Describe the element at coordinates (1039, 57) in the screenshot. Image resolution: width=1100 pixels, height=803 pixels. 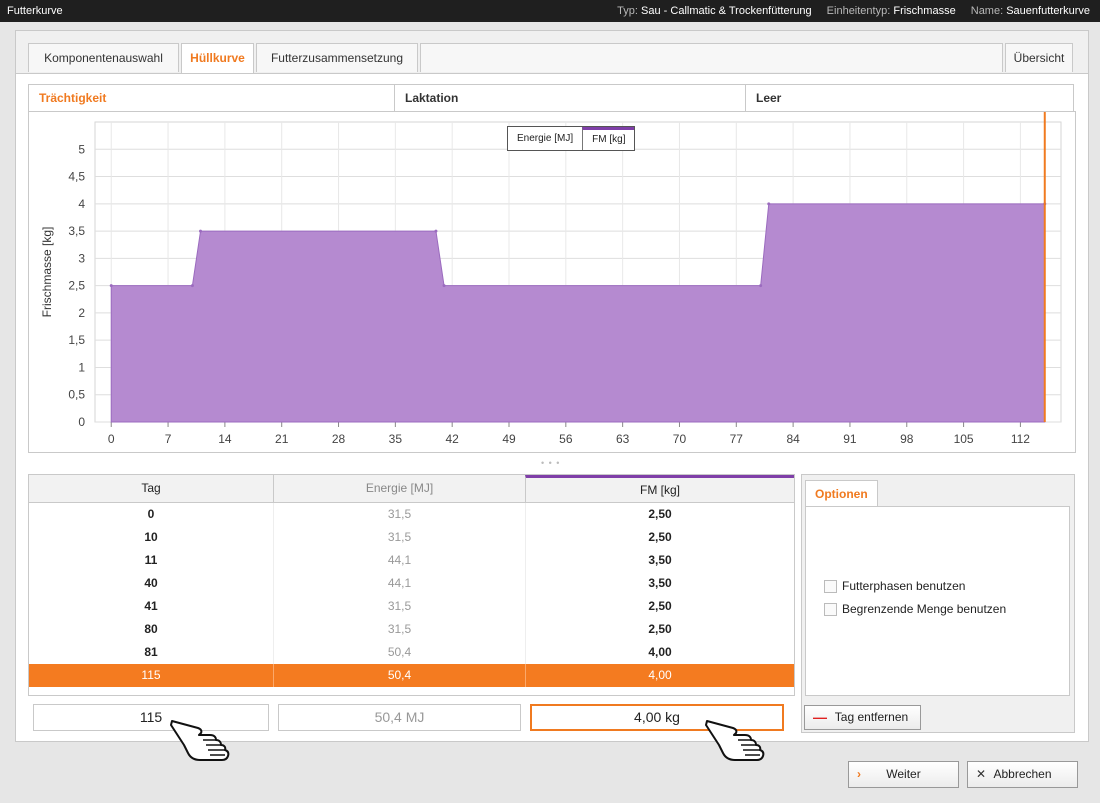
I see `tab-overview: Übersicht` at that location.